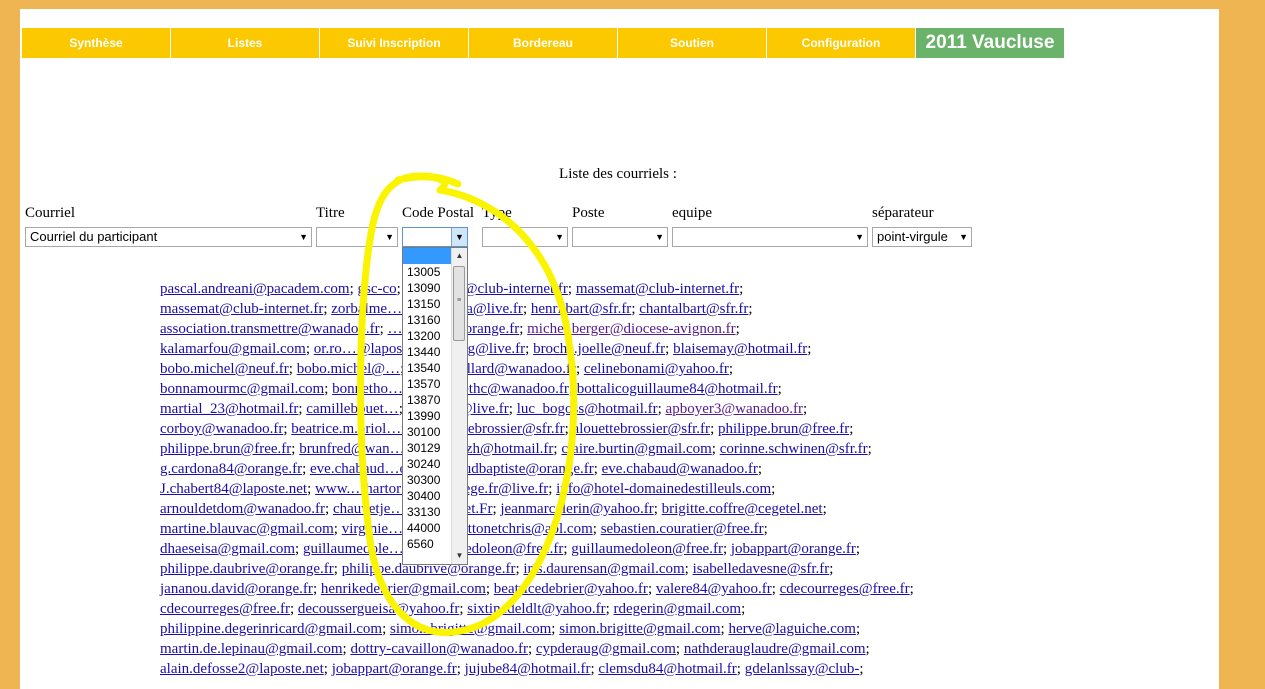 This screenshot has width=1265, height=689. Describe the element at coordinates (459, 406) in the screenshot. I see `dropdown-scrollbar: ▲ ≡ ▼` at that location.